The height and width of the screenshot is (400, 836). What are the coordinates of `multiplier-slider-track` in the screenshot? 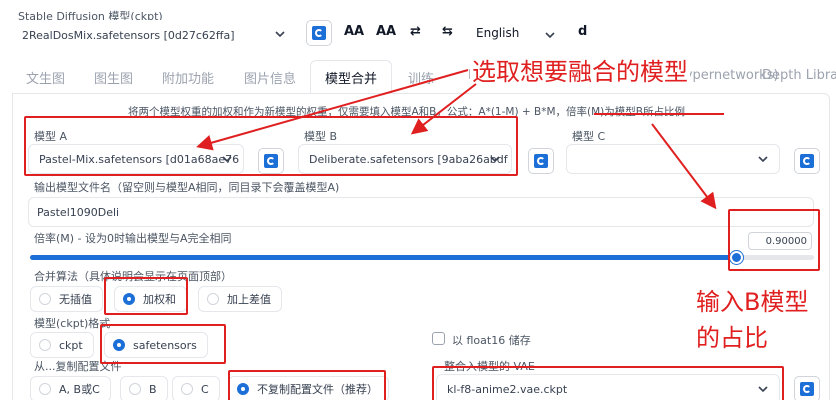 It's located at (422, 257).